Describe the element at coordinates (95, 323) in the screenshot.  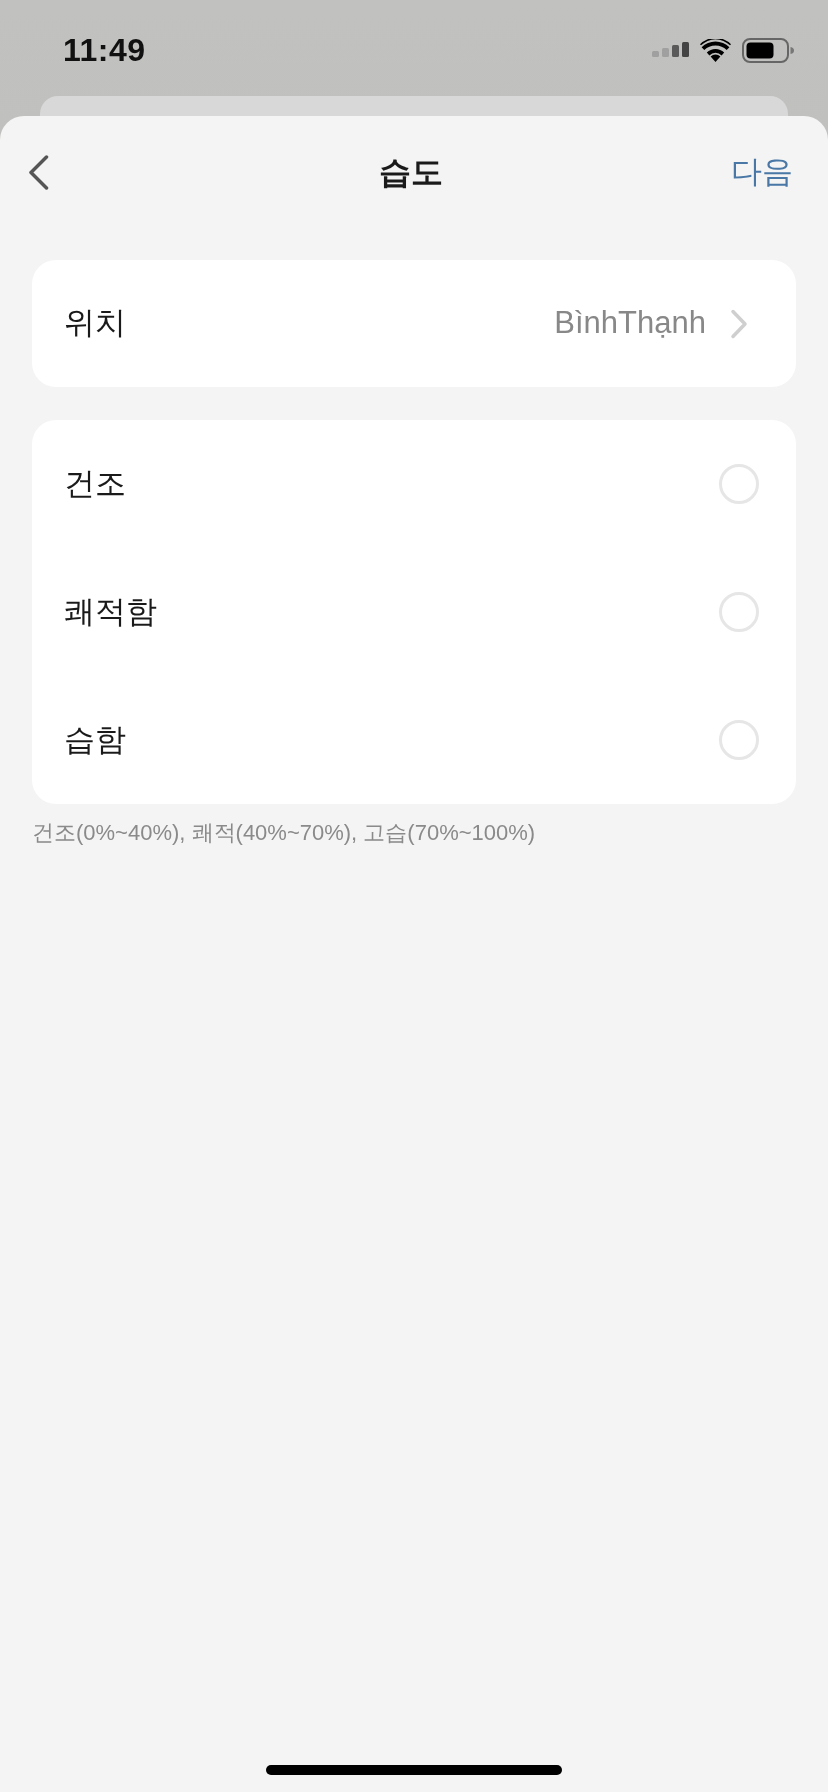
I see `location-label: 위치` at that location.